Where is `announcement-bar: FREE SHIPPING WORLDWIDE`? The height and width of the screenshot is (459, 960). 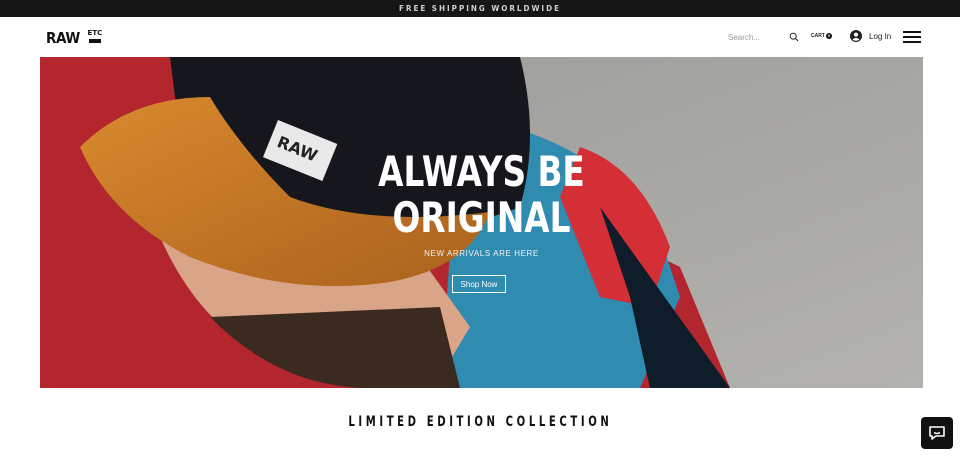
announcement-bar: FREE SHIPPING WORLDWIDE is located at coordinates (480, 8).